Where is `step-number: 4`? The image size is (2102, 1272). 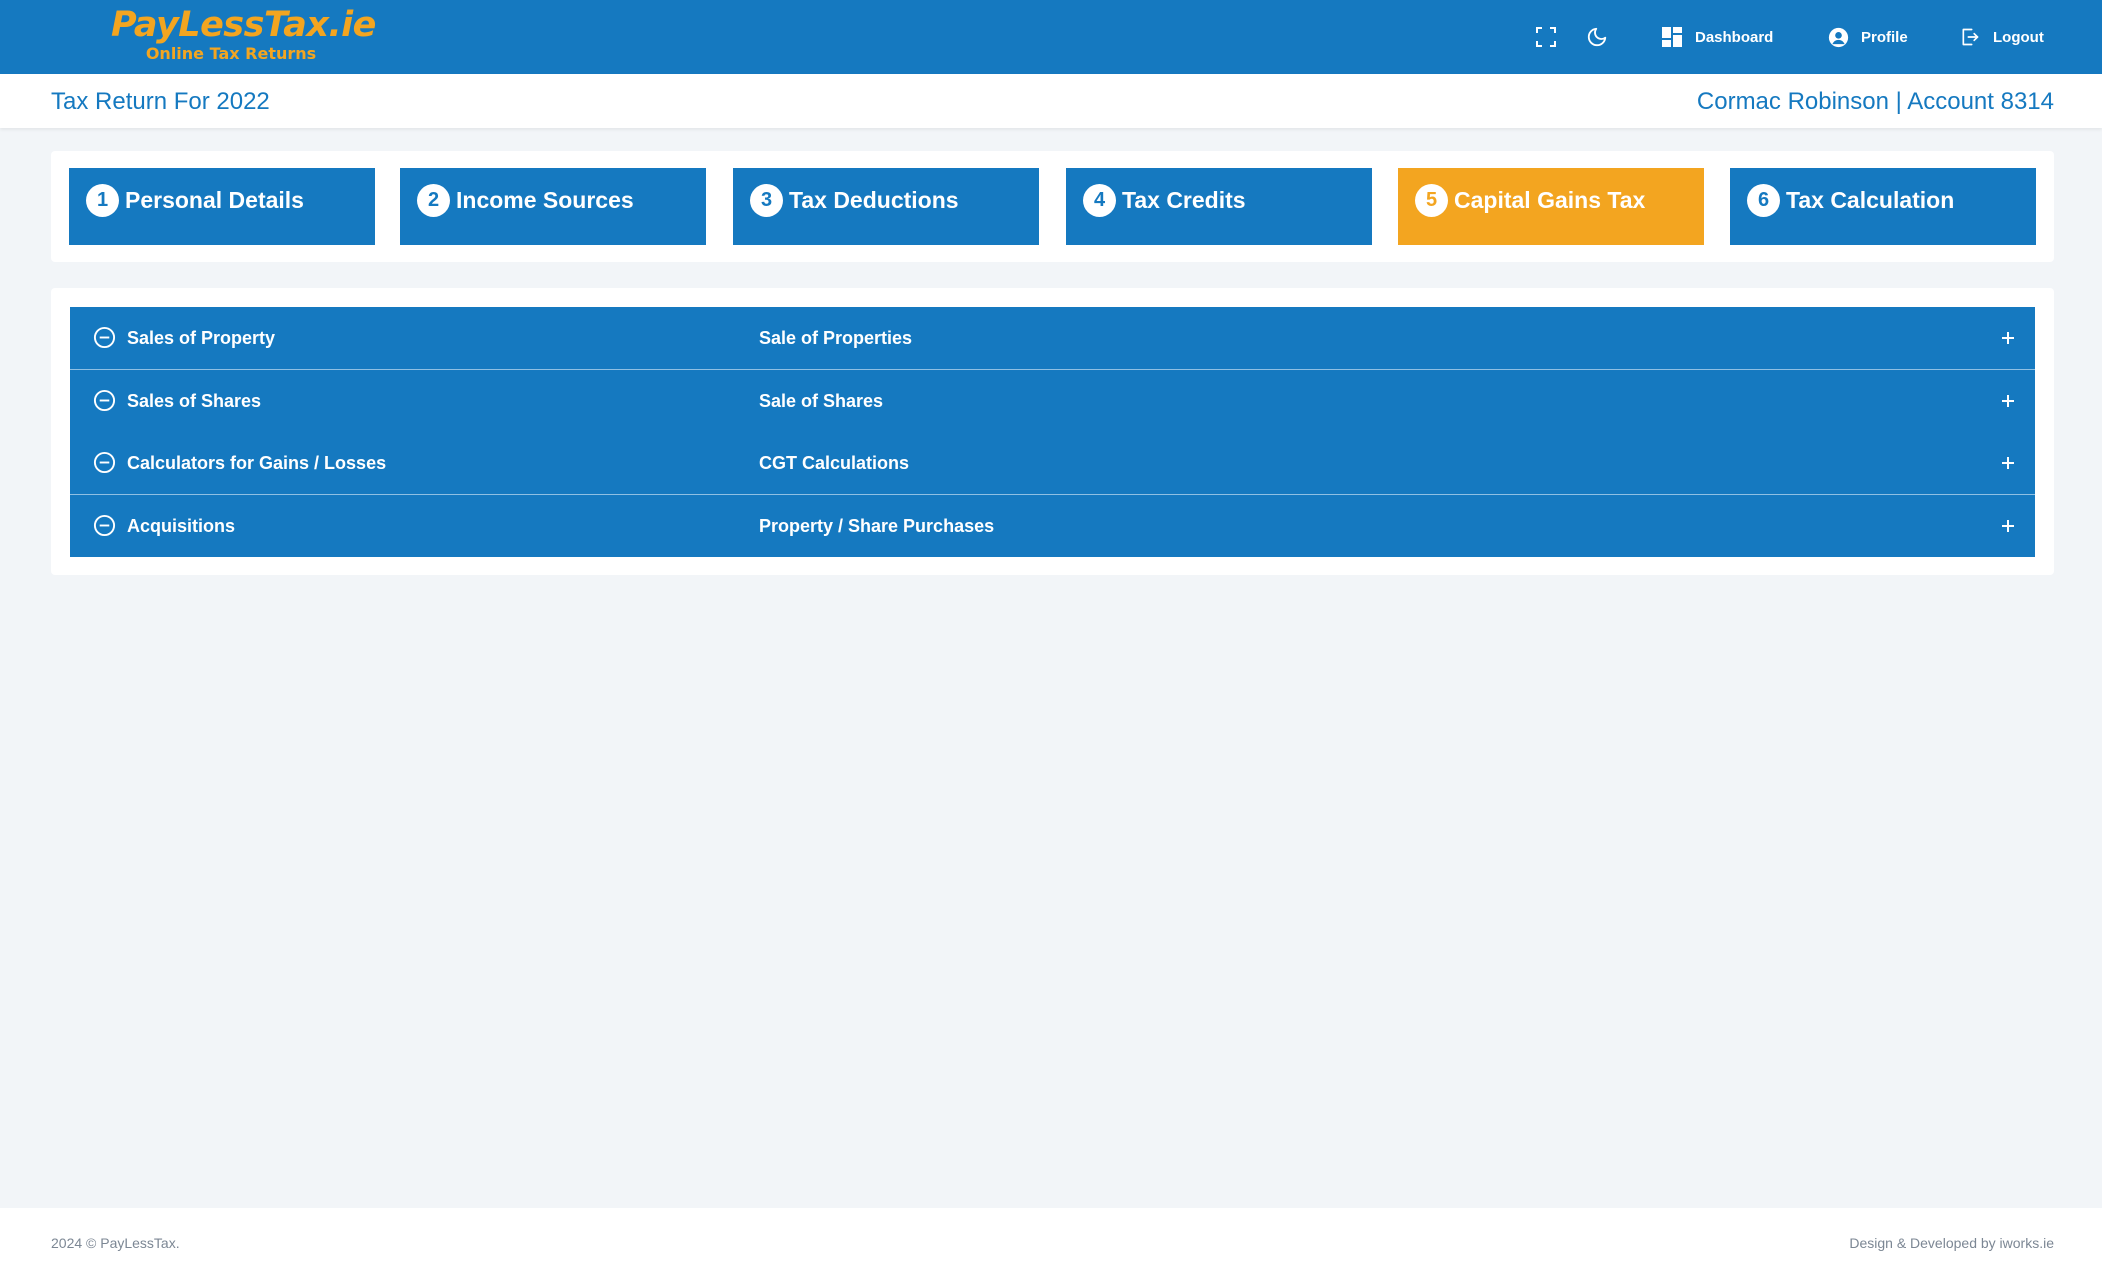 step-number: 4 is located at coordinates (1099, 200).